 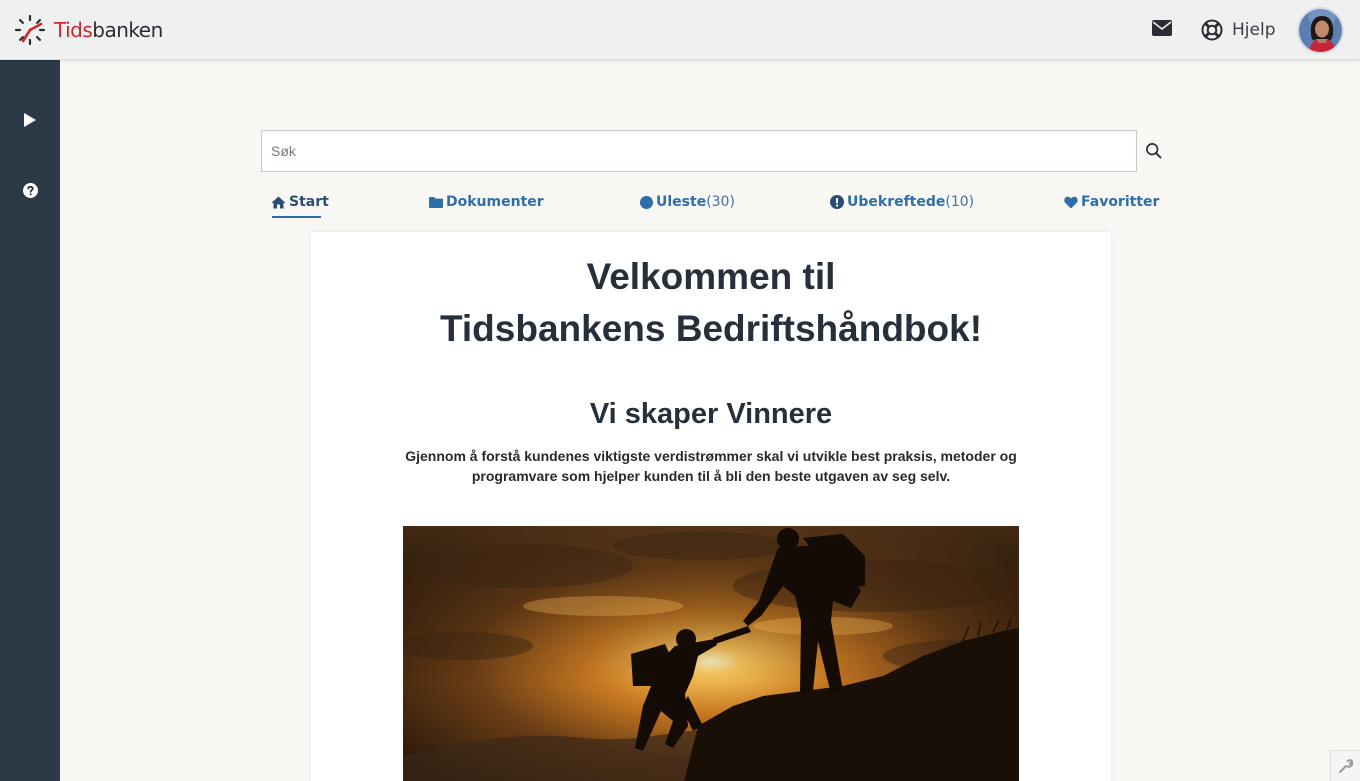 I want to click on play-icon, so click(x=30, y=120).